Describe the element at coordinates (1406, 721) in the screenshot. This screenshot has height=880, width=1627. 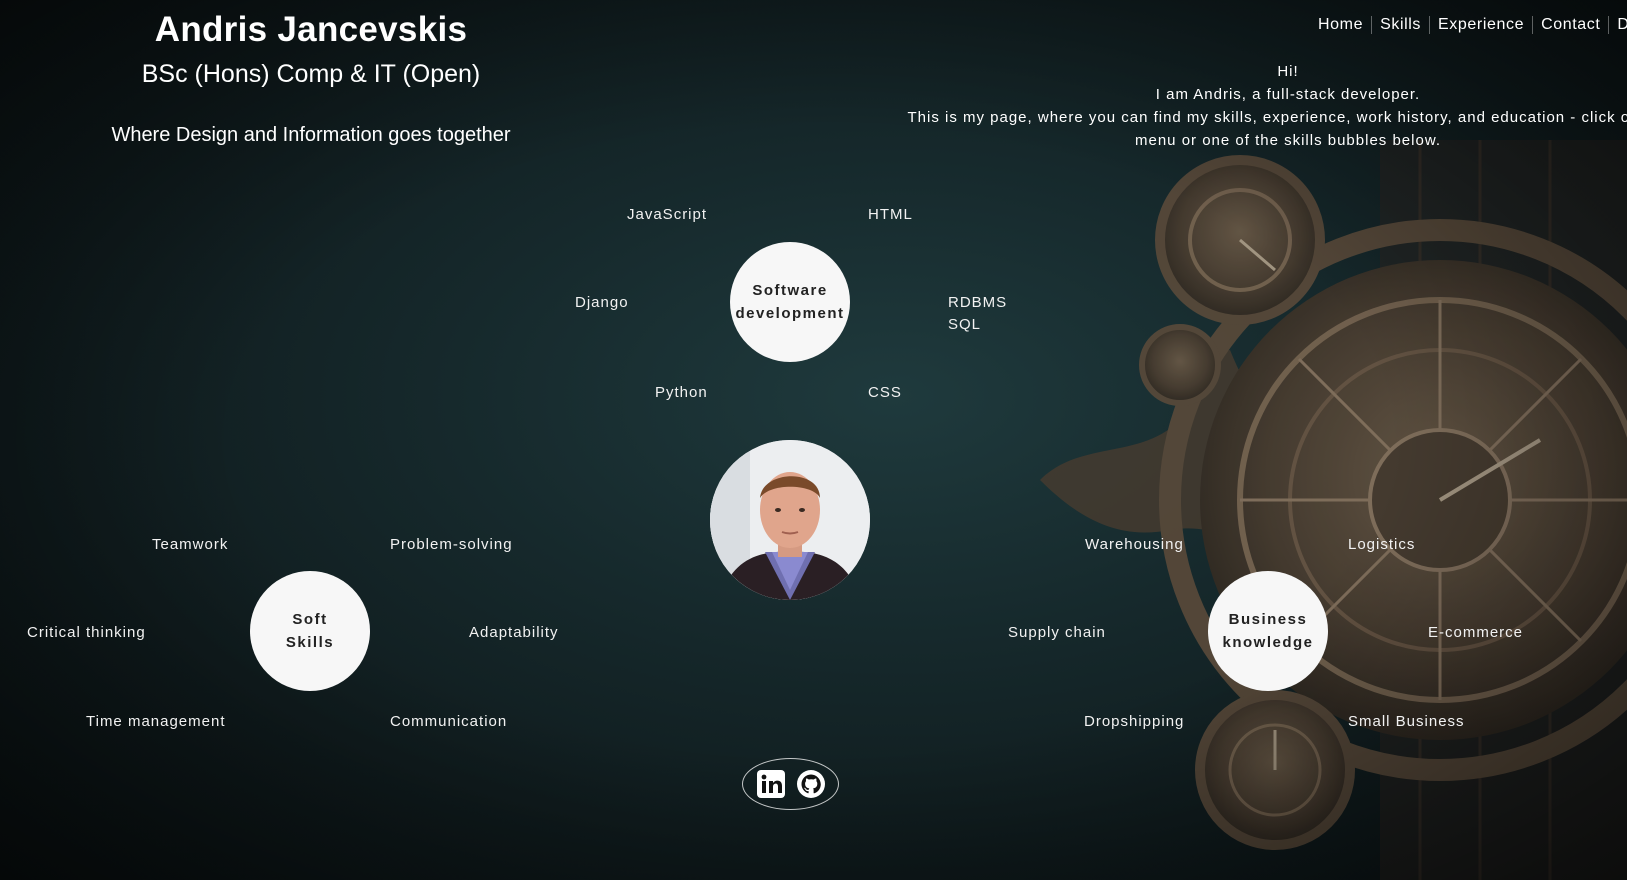
I see `skill-small-business: Small Business` at that location.